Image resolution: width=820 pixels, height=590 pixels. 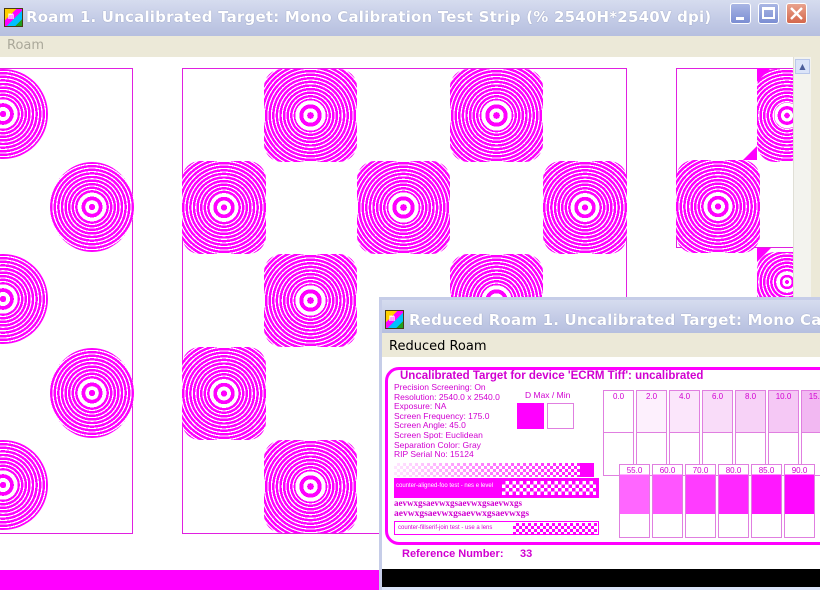 What do you see at coordinates (700, 470) in the screenshot?
I see `tint-value: 70.0` at bounding box center [700, 470].